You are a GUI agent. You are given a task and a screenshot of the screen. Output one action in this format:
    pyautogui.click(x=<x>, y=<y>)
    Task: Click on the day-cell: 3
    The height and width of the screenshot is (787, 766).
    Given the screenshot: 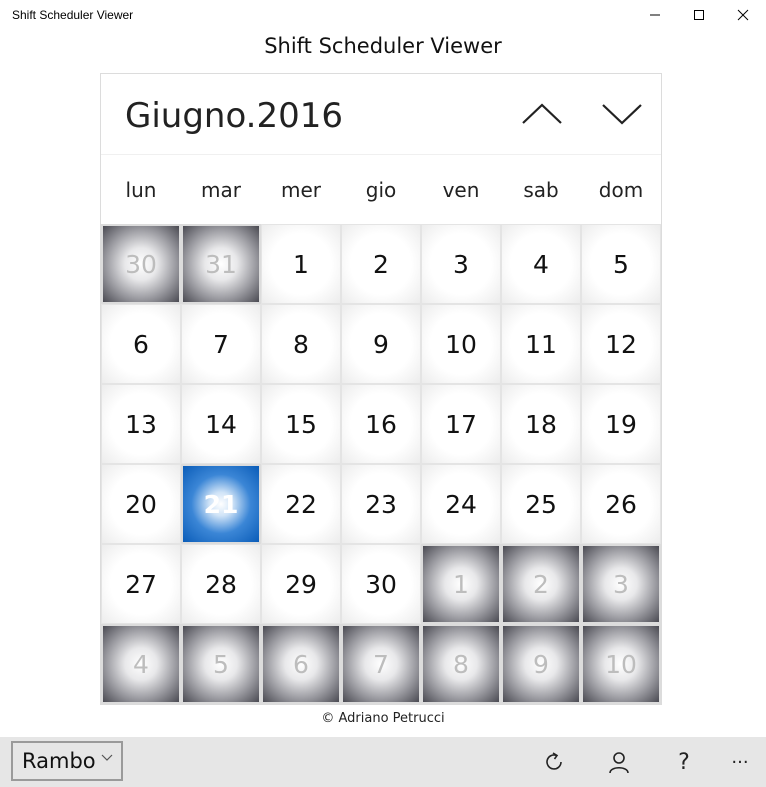 What is the action you would take?
    pyautogui.click(x=461, y=264)
    